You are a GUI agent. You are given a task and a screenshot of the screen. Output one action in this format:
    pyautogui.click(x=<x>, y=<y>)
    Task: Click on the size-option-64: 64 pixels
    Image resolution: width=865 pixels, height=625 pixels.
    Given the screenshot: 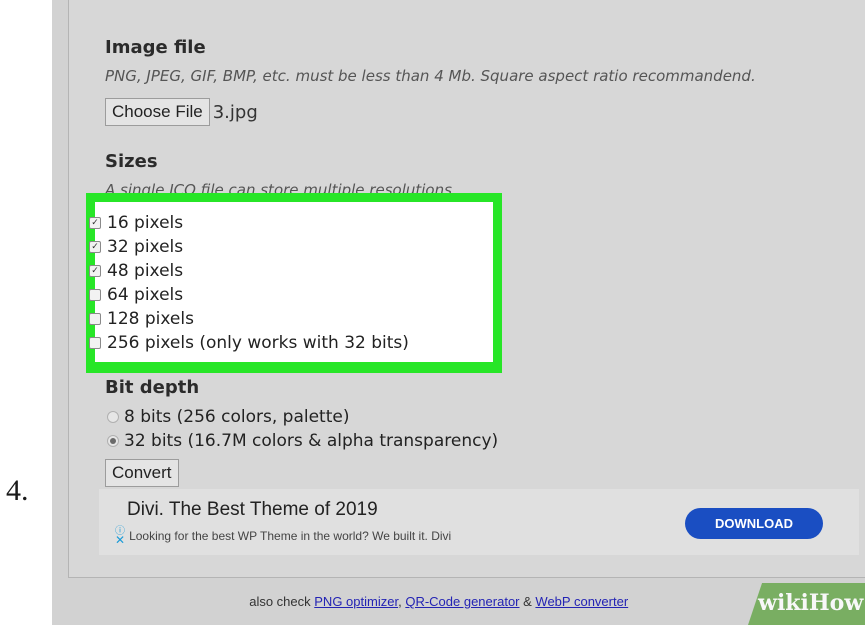 What is the action you would take?
    pyautogui.click(x=249, y=295)
    